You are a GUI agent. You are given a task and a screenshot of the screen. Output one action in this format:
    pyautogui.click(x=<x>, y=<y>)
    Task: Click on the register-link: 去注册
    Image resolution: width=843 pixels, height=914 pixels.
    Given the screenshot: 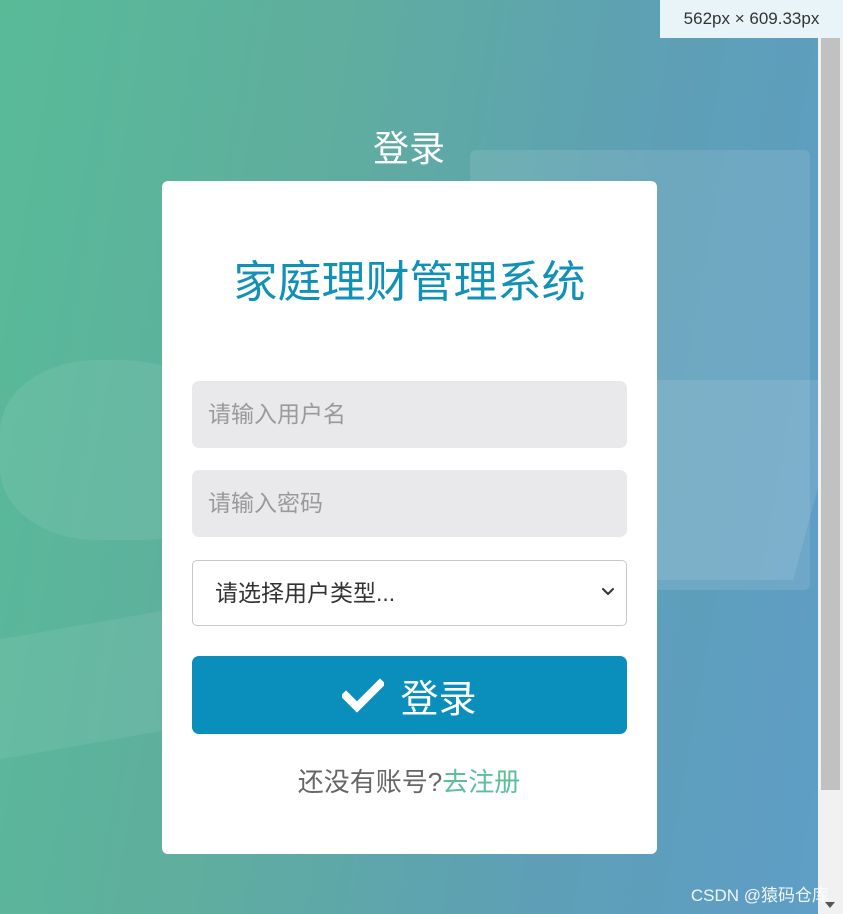 What is the action you would take?
    pyautogui.click(x=481, y=782)
    